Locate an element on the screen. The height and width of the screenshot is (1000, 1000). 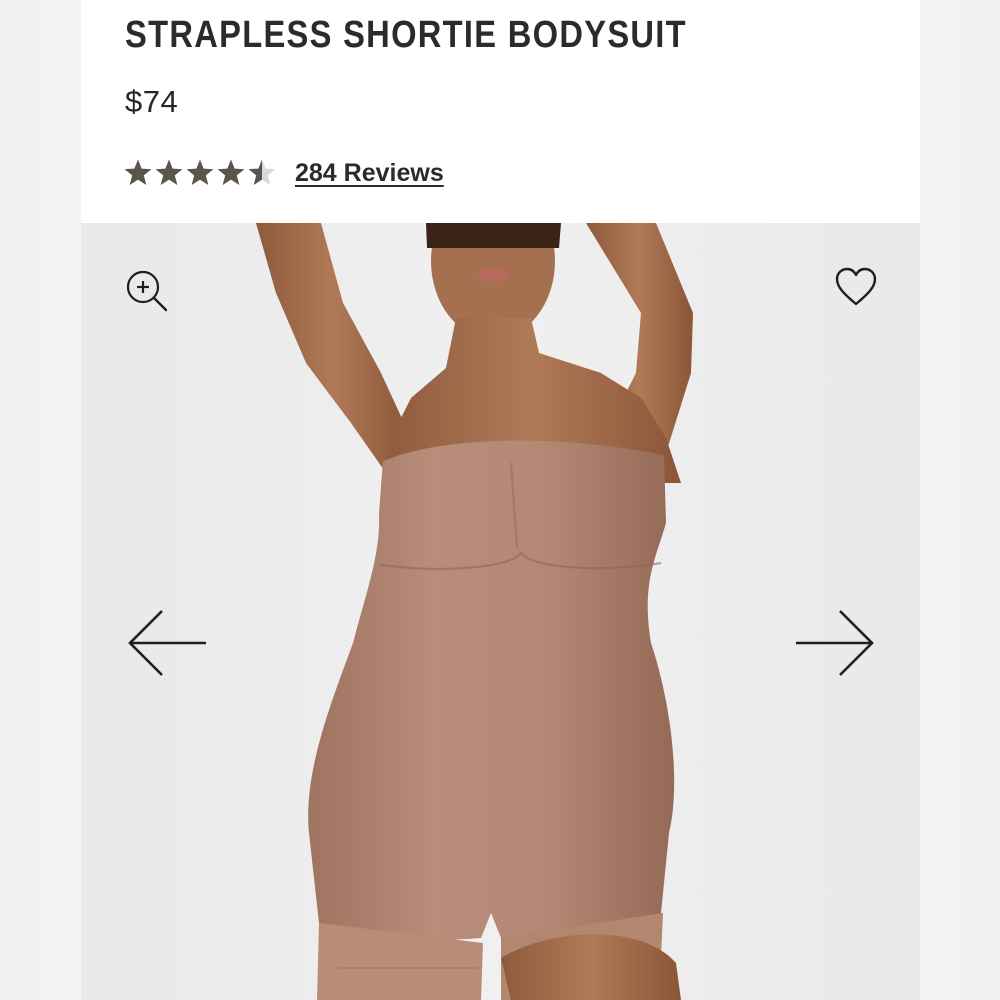
zoom-in-icon is located at coordinates (147, 291).